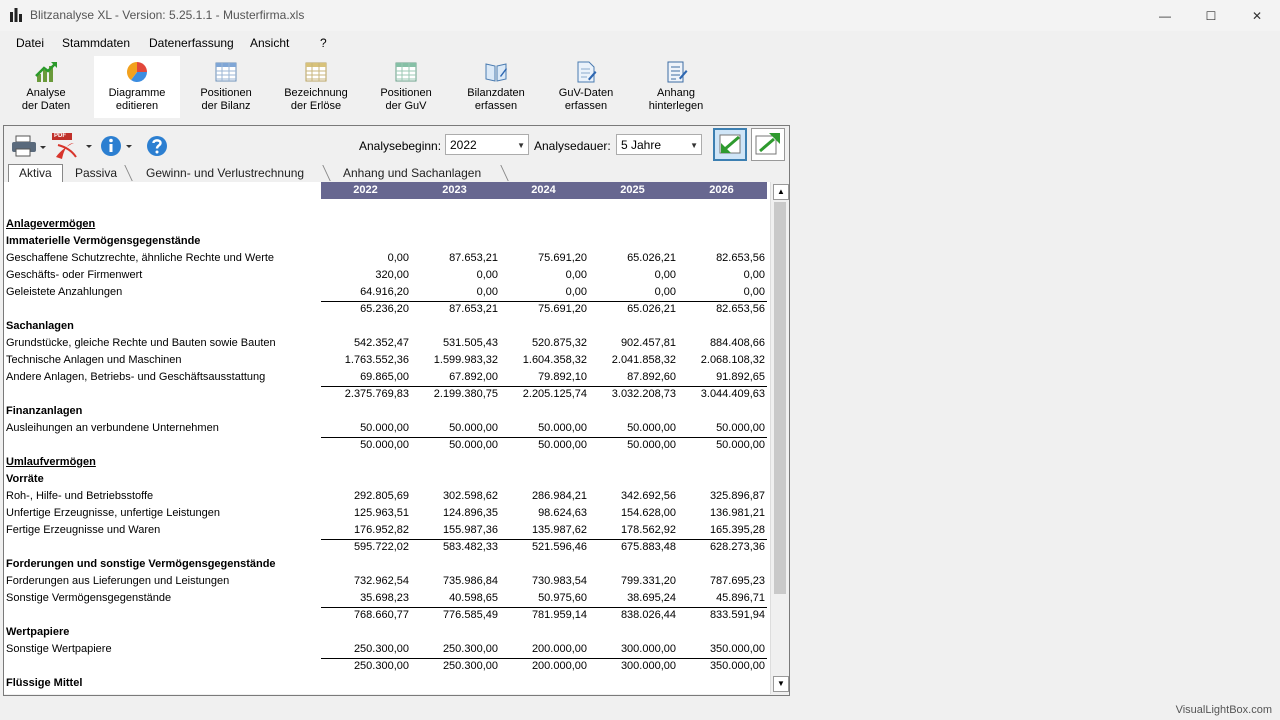 The height and width of the screenshot is (720, 1280). What do you see at coordinates (412, 173) in the screenshot?
I see `tab-anhang-und-sachanlagen: Anhang und Sachanlagen` at bounding box center [412, 173].